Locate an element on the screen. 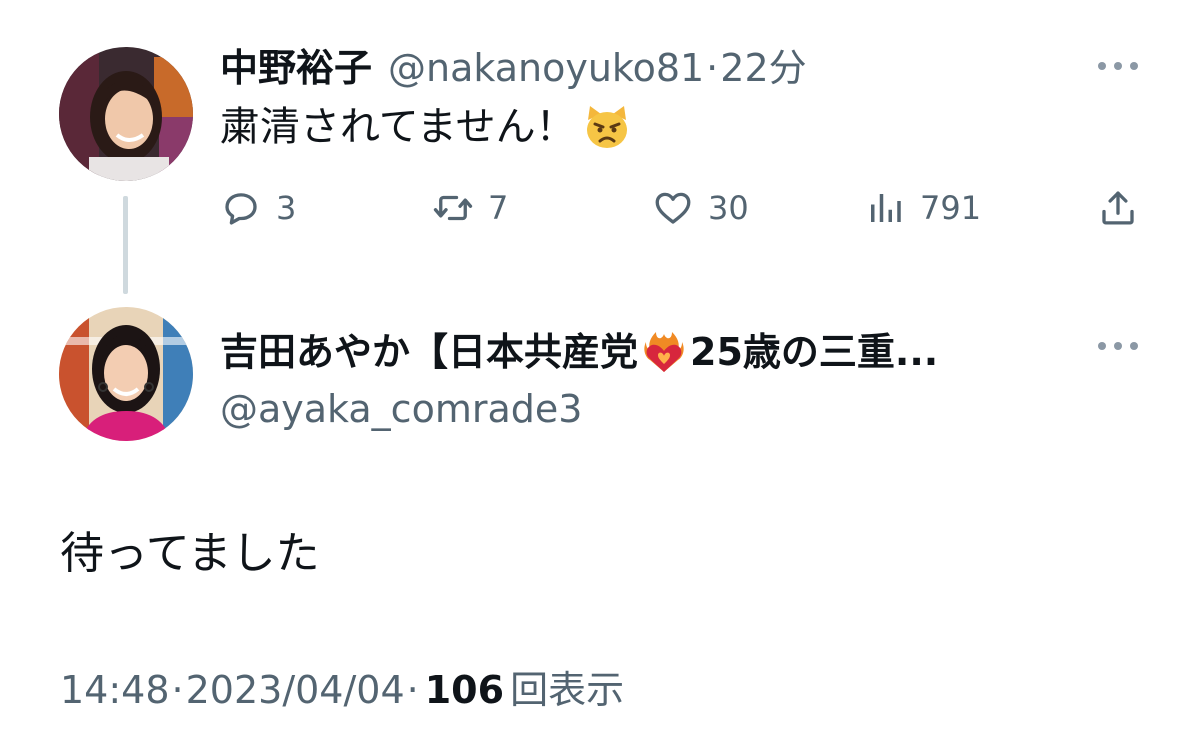  share-icon is located at coordinates (1118, 208).